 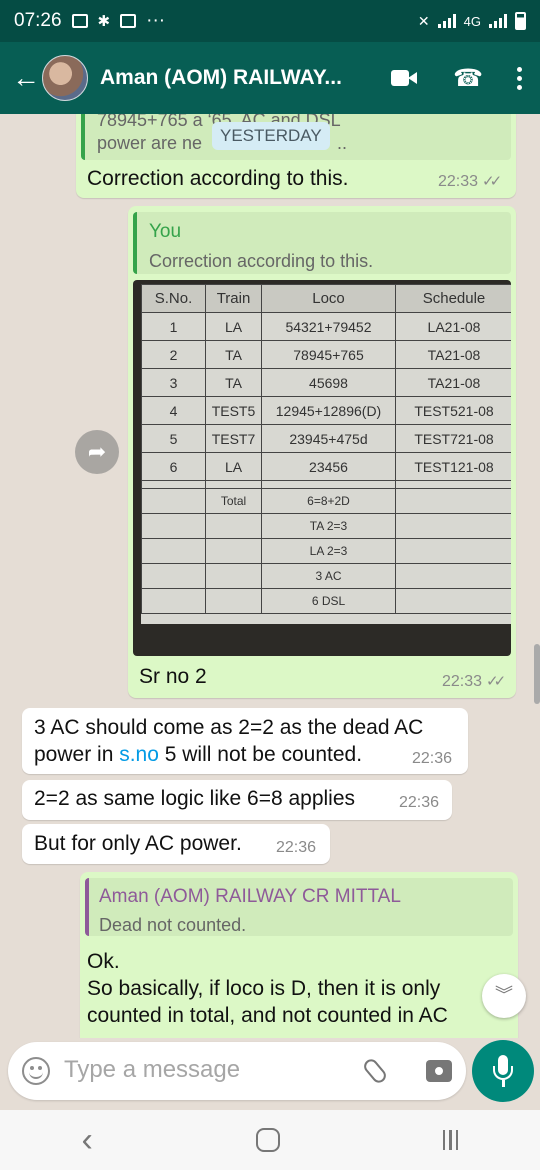 I want to click on table-cell: 4, so click(x=173, y=410).